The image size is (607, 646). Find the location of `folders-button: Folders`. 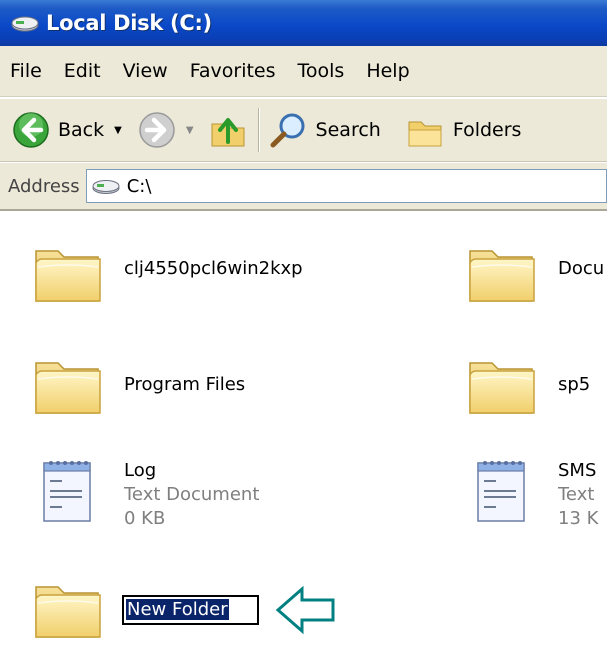

folders-button: Folders is located at coordinates (463, 130).